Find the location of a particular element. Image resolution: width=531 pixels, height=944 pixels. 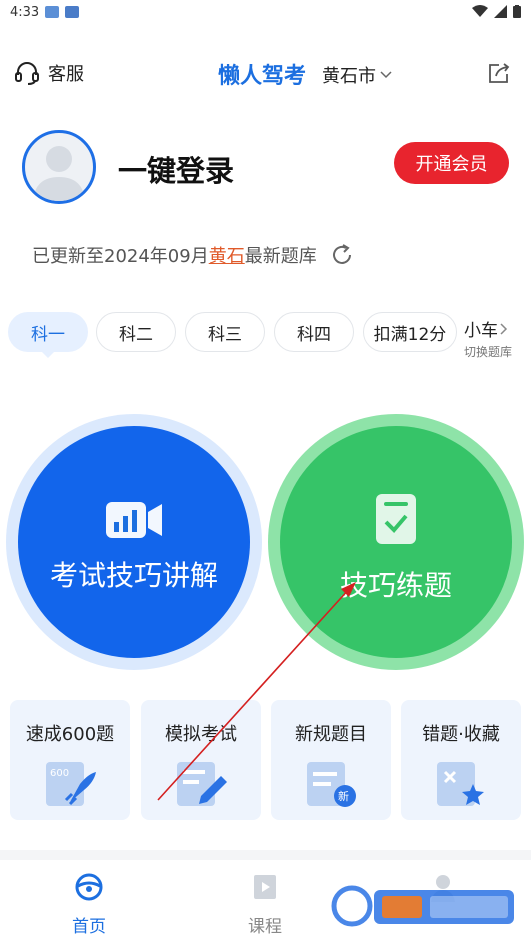

checklist-icon is located at coordinates (396, 519).